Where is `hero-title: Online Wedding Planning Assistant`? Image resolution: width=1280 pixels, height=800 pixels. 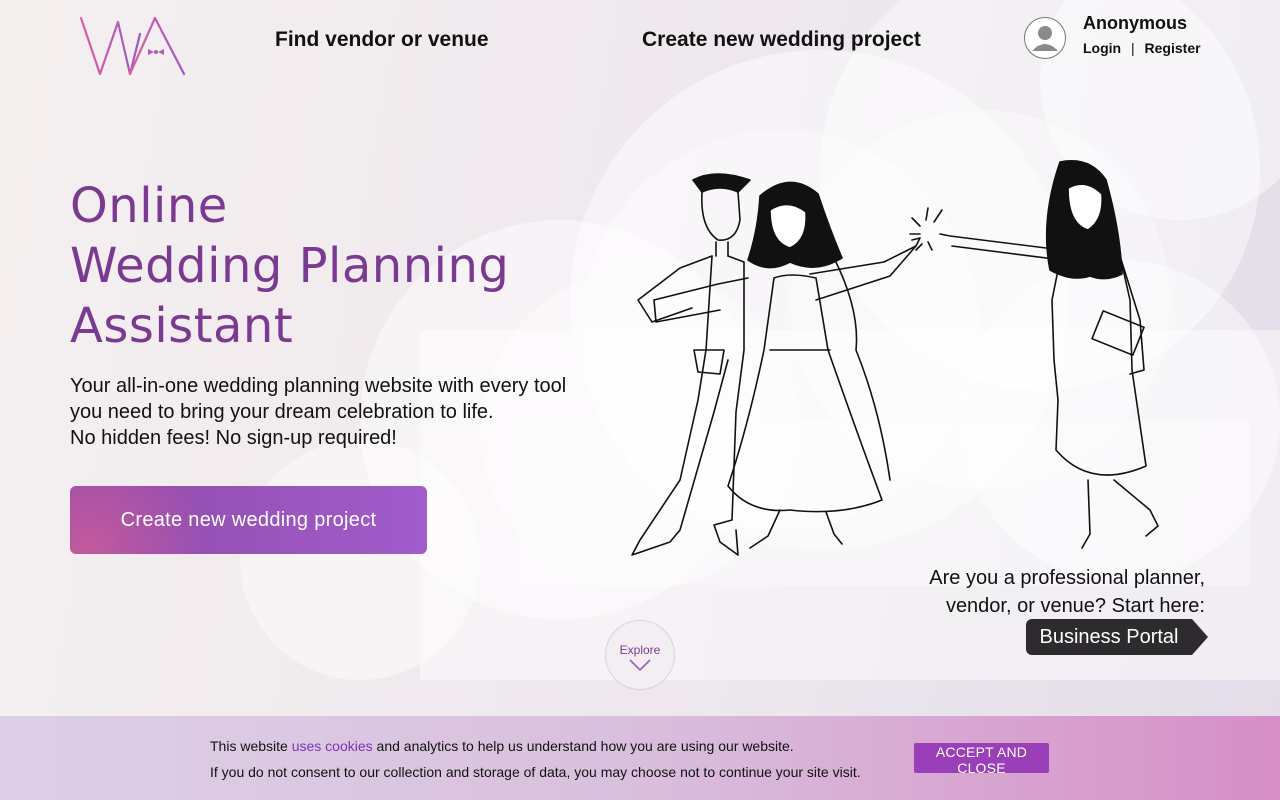 hero-title: Online Wedding Planning Assistant is located at coordinates (289, 266).